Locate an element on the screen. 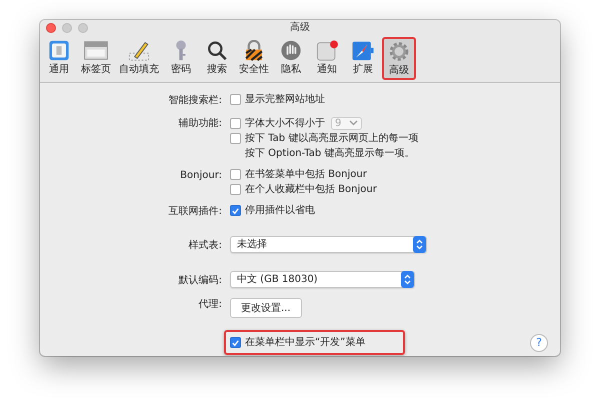  minimize-button is located at coordinates (67, 28).